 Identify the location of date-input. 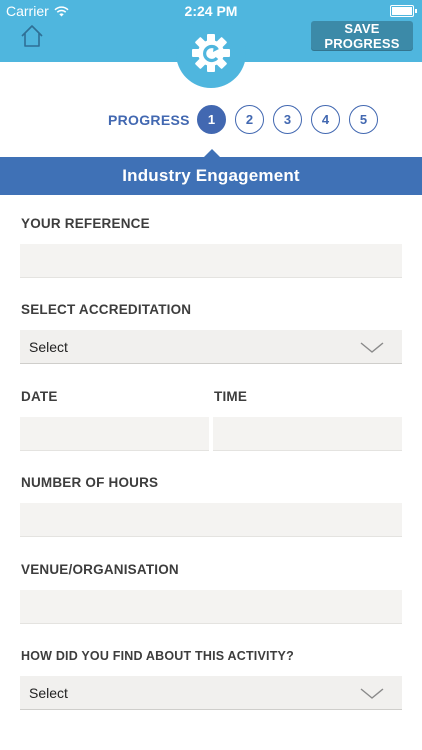
(114, 434).